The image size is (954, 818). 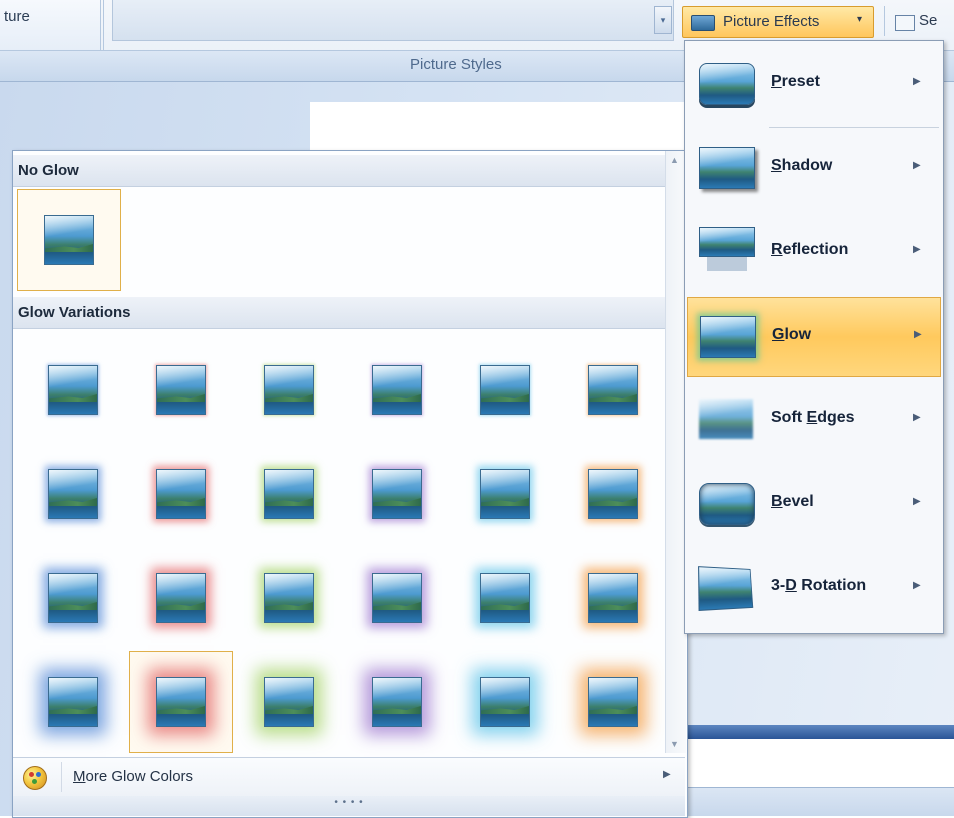 What do you see at coordinates (854, 127) in the screenshot?
I see `menu-separator` at bounding box center [854, 127].